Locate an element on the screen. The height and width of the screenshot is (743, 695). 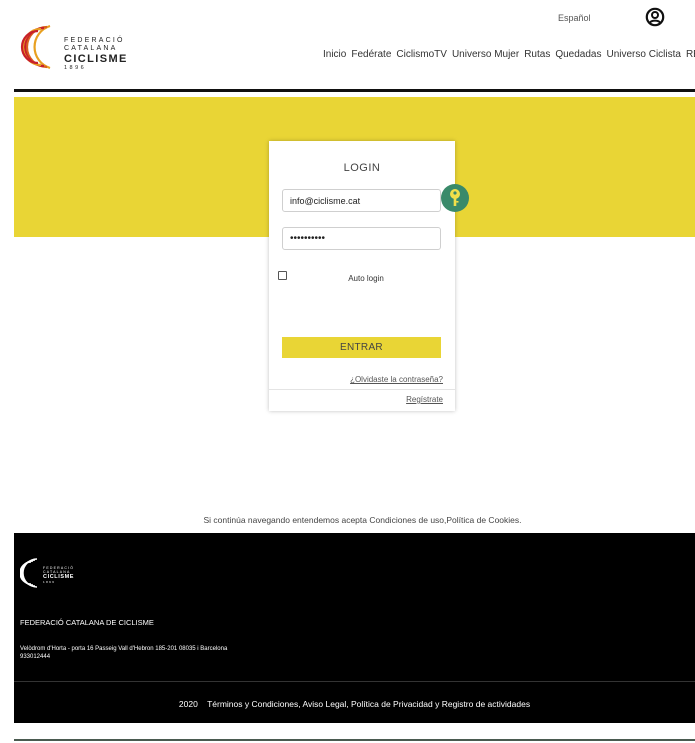
logo-line-4: 1896 is located at coordinates (75, 68).